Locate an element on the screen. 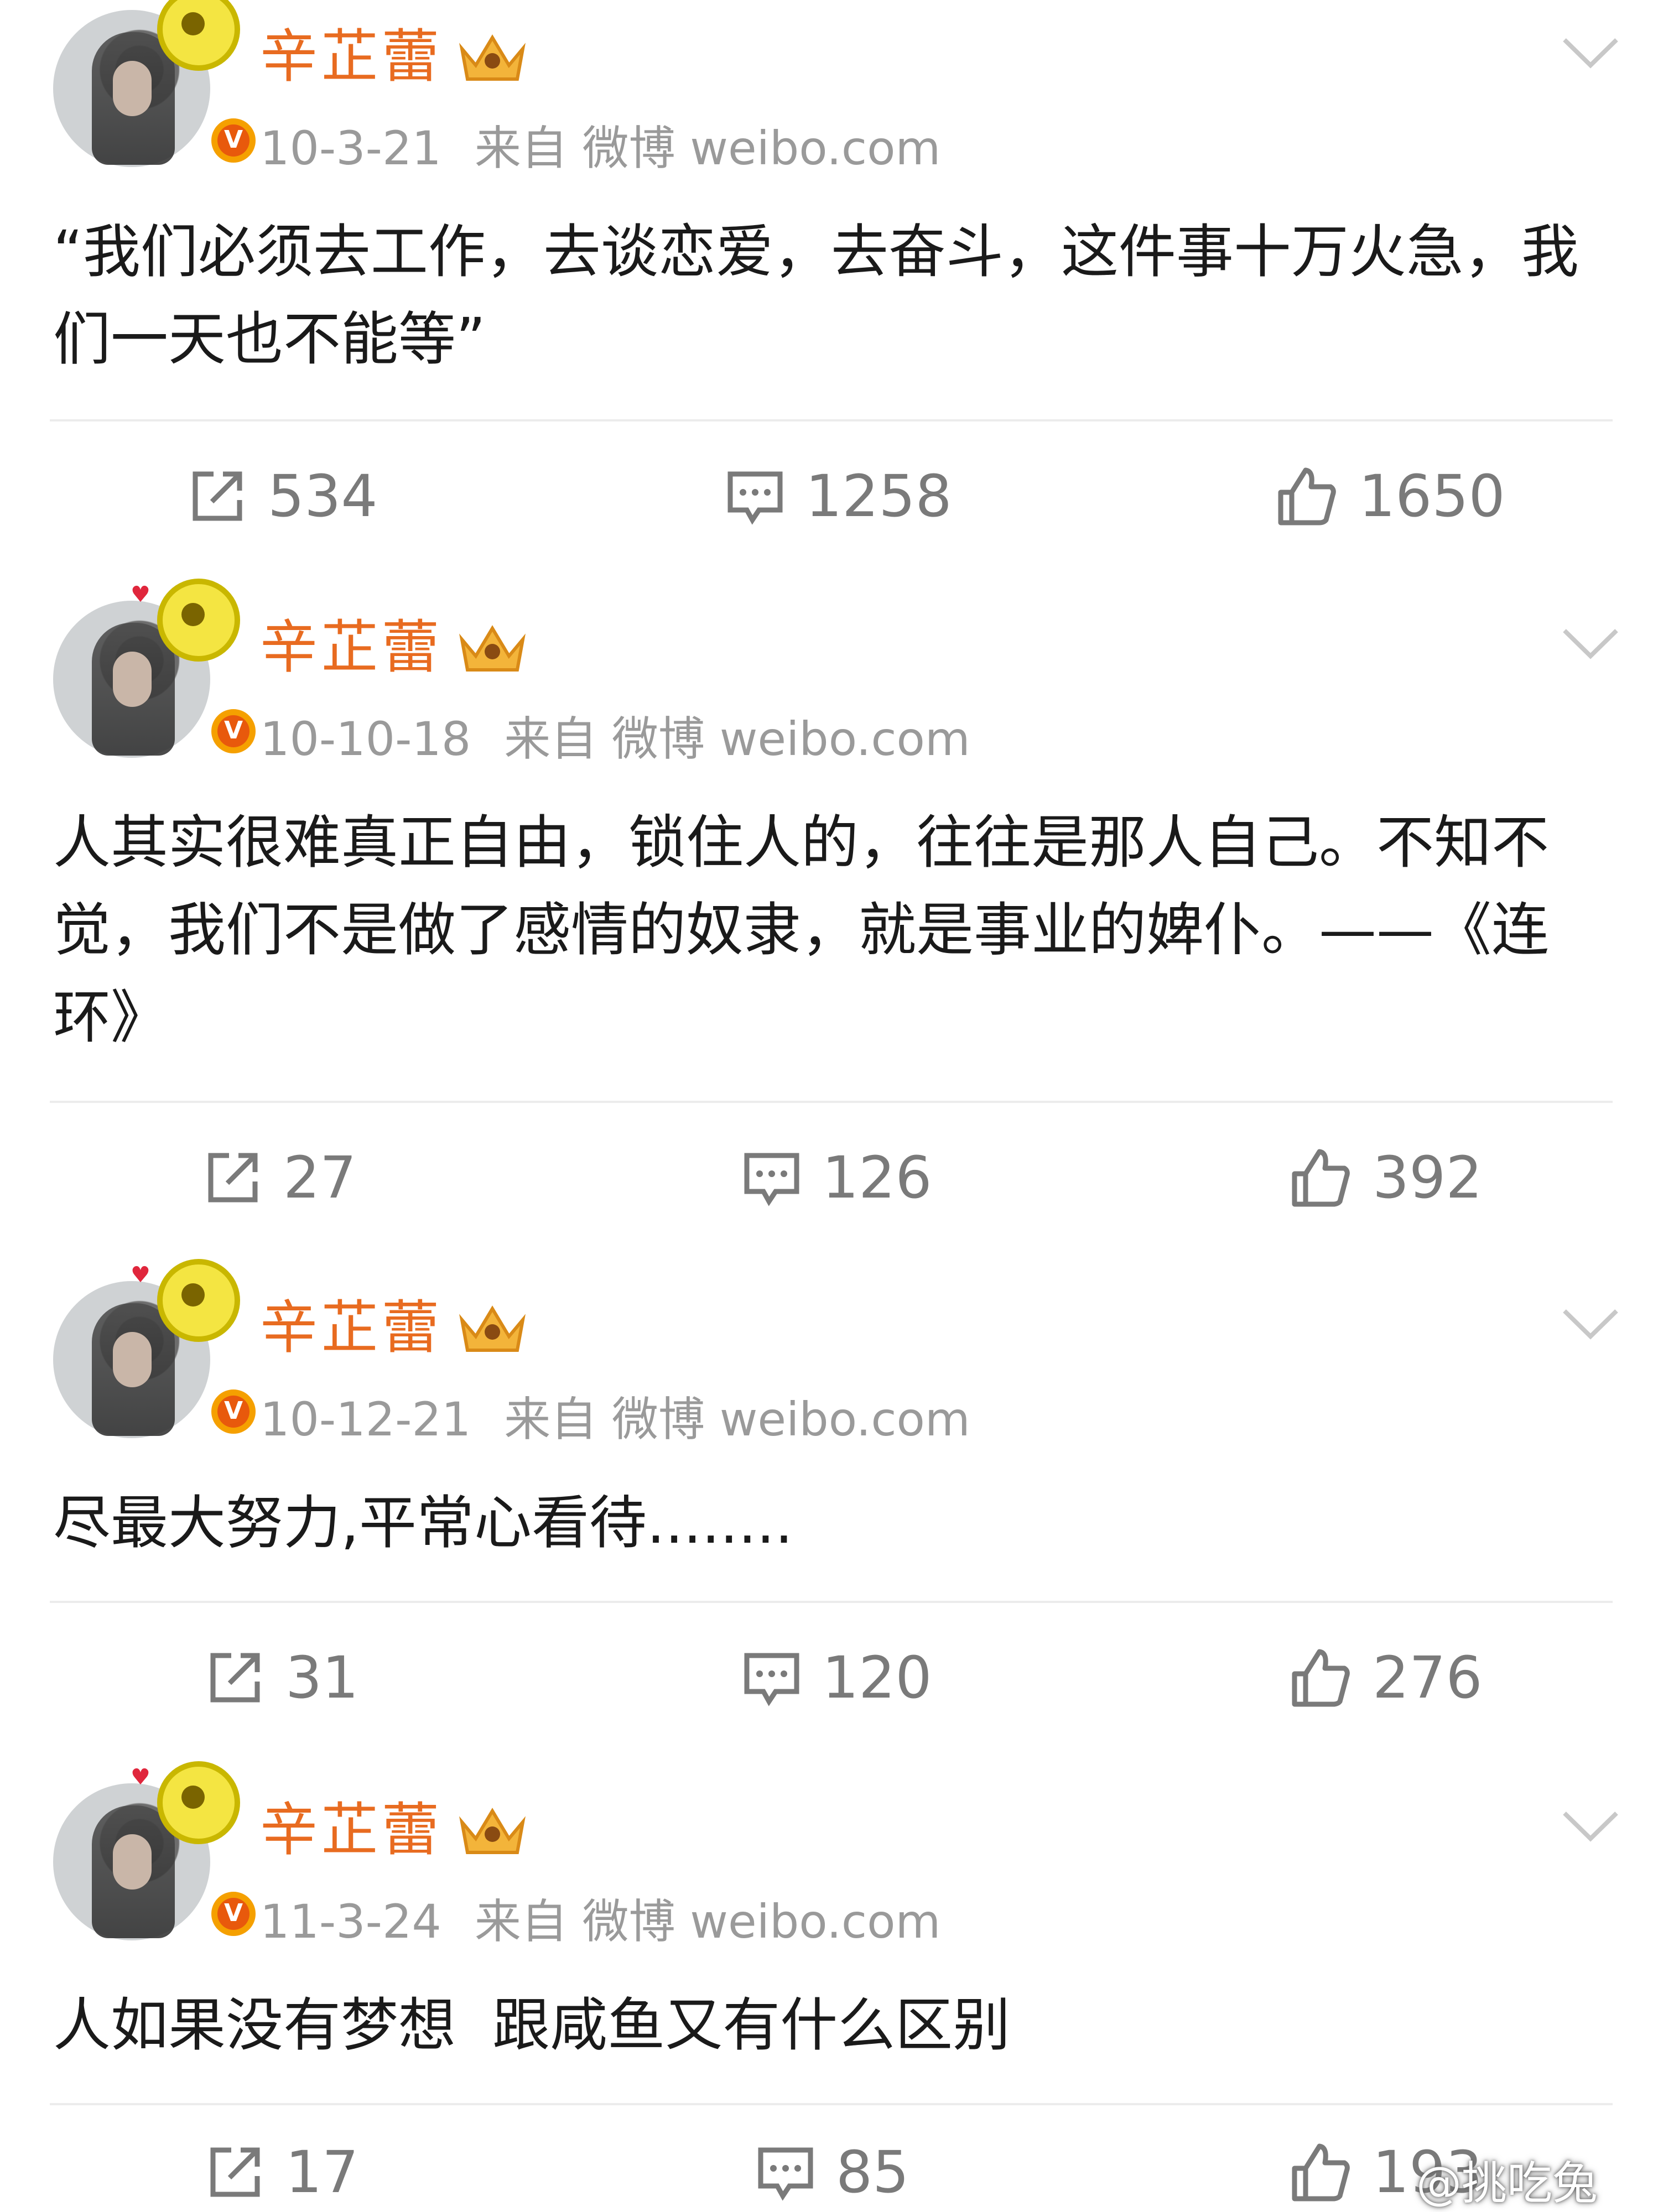  like-button: 276 is located at coordinates (1386, 1678).